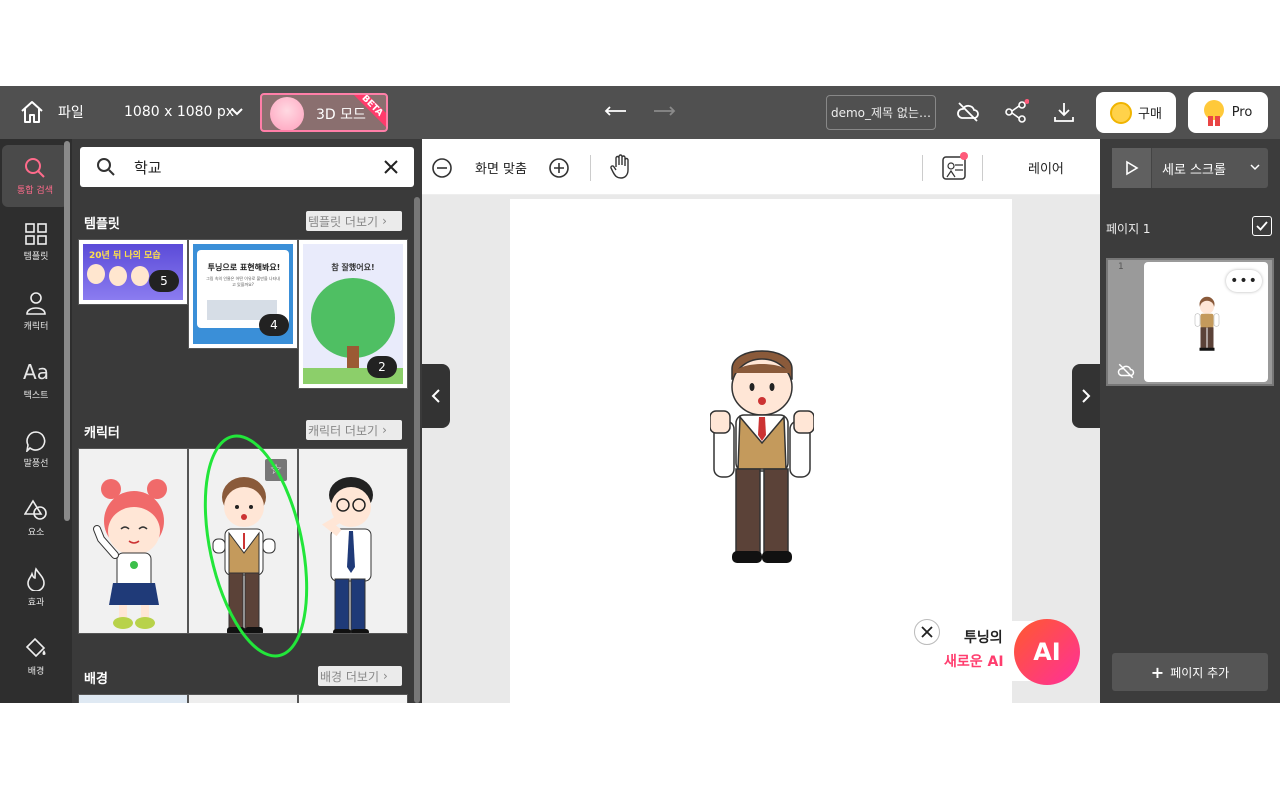 This screenshot has width=1280, height=800. I want to click on nav-background: 배경, so click(36, 656).